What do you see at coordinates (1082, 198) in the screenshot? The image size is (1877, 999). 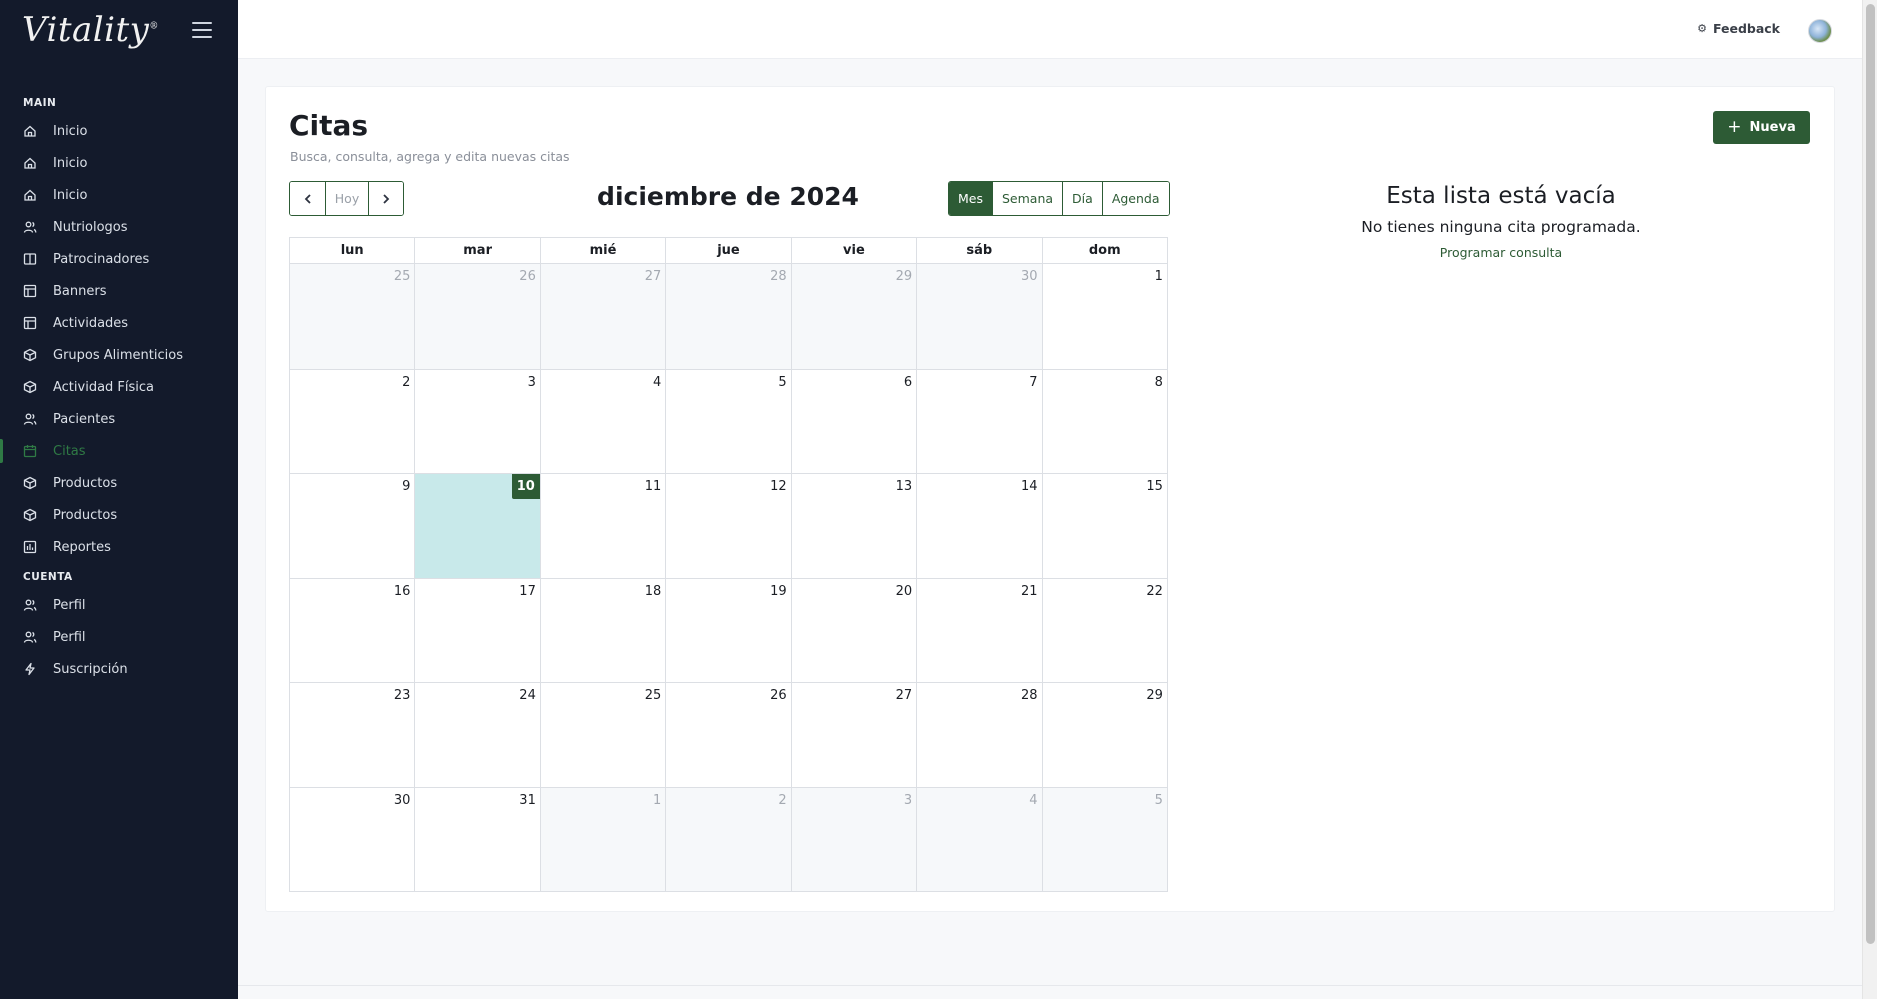 I see `view-día-button: Día` at bounding box center [1082, 198].